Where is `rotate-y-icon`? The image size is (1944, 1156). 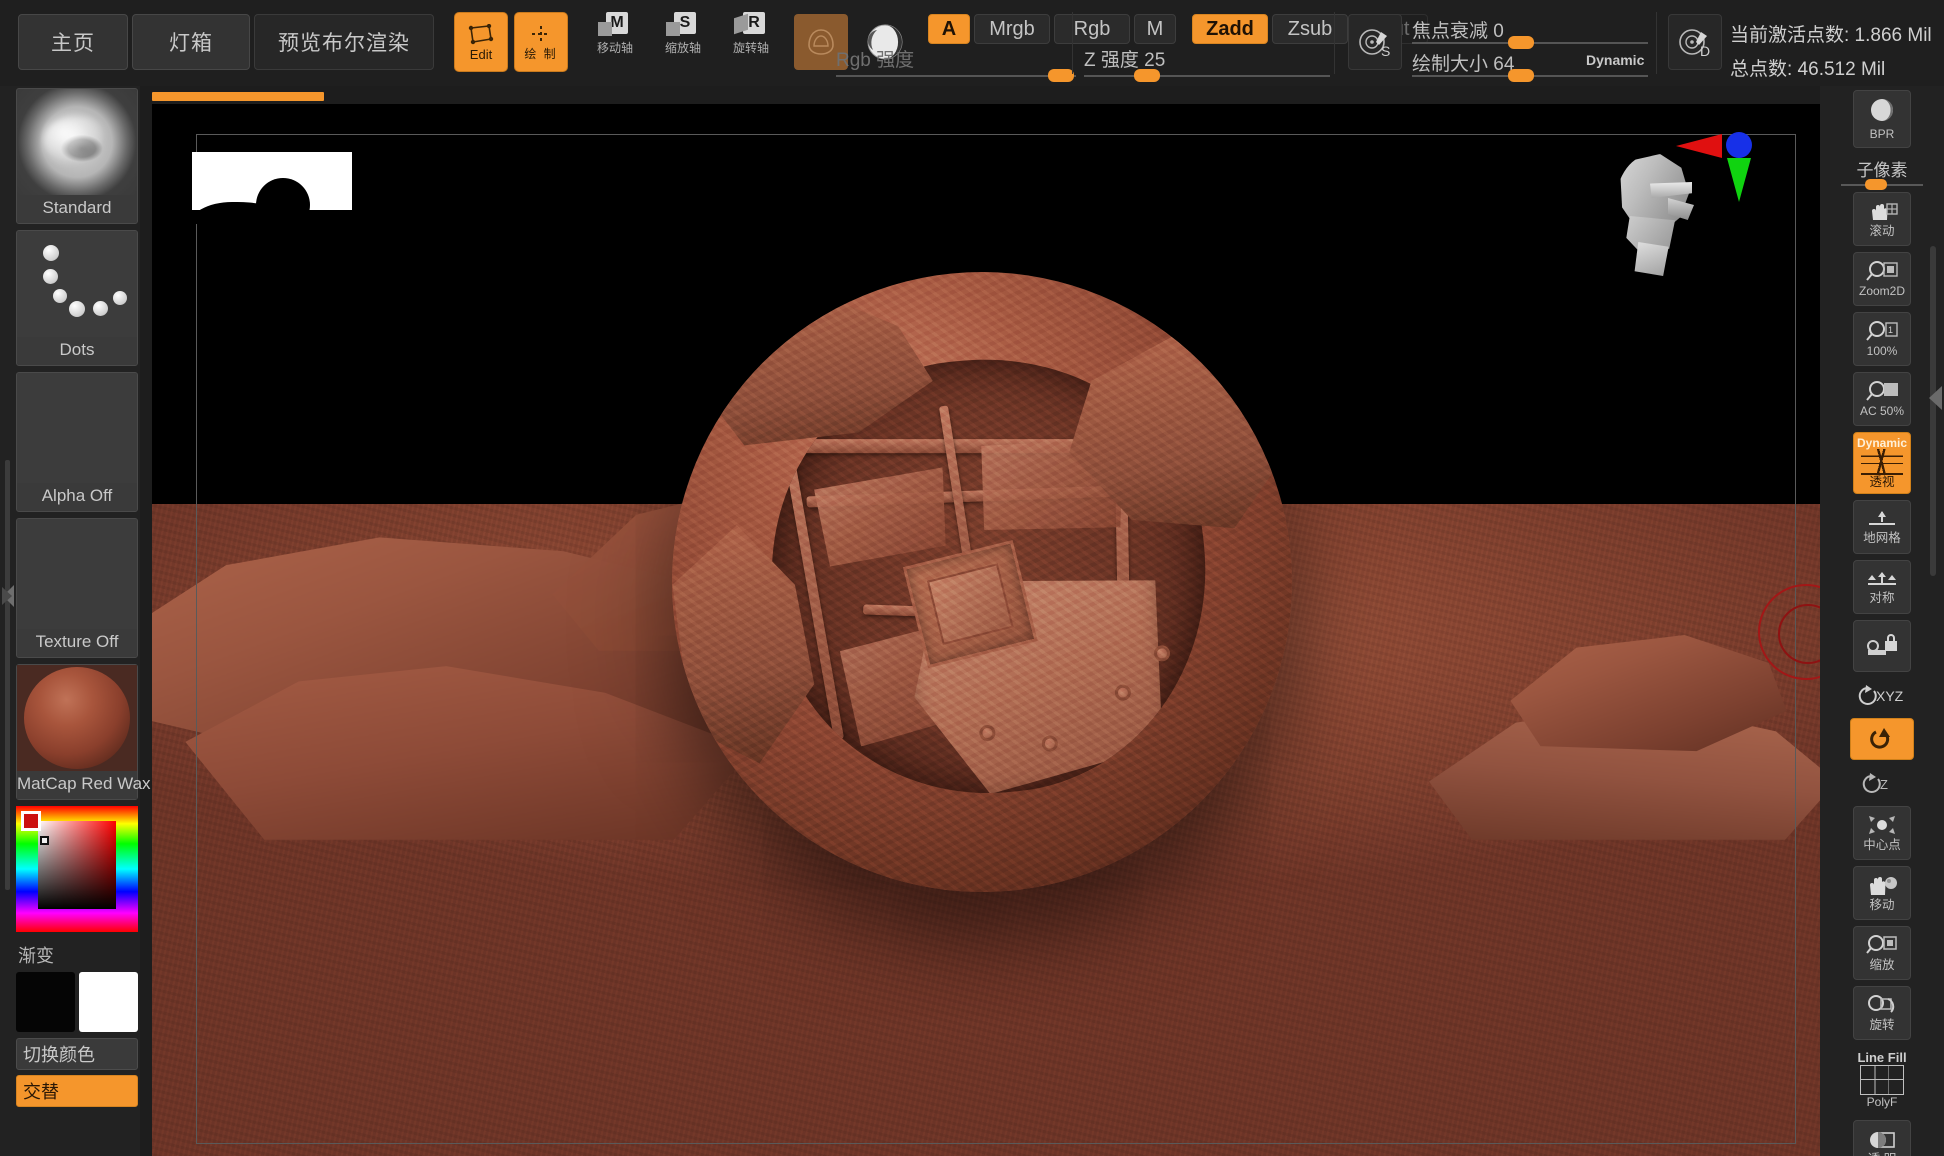
rotate-y-icon is located at coordinates (1880, 738).